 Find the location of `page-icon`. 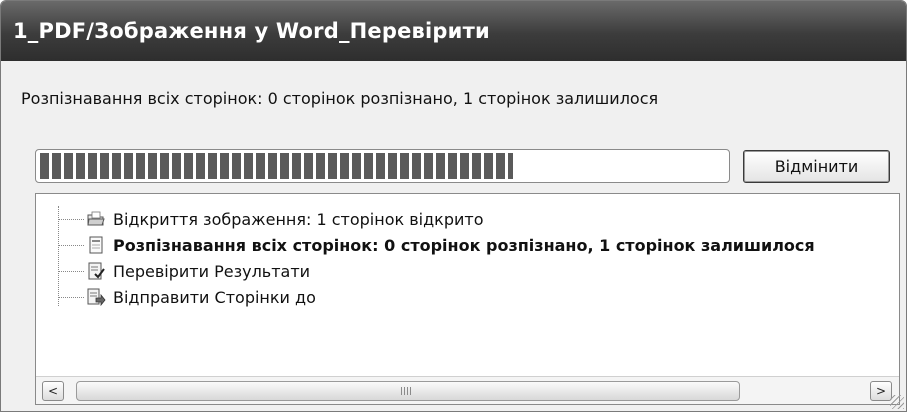

page-icon is located at coordinates (96, 245).